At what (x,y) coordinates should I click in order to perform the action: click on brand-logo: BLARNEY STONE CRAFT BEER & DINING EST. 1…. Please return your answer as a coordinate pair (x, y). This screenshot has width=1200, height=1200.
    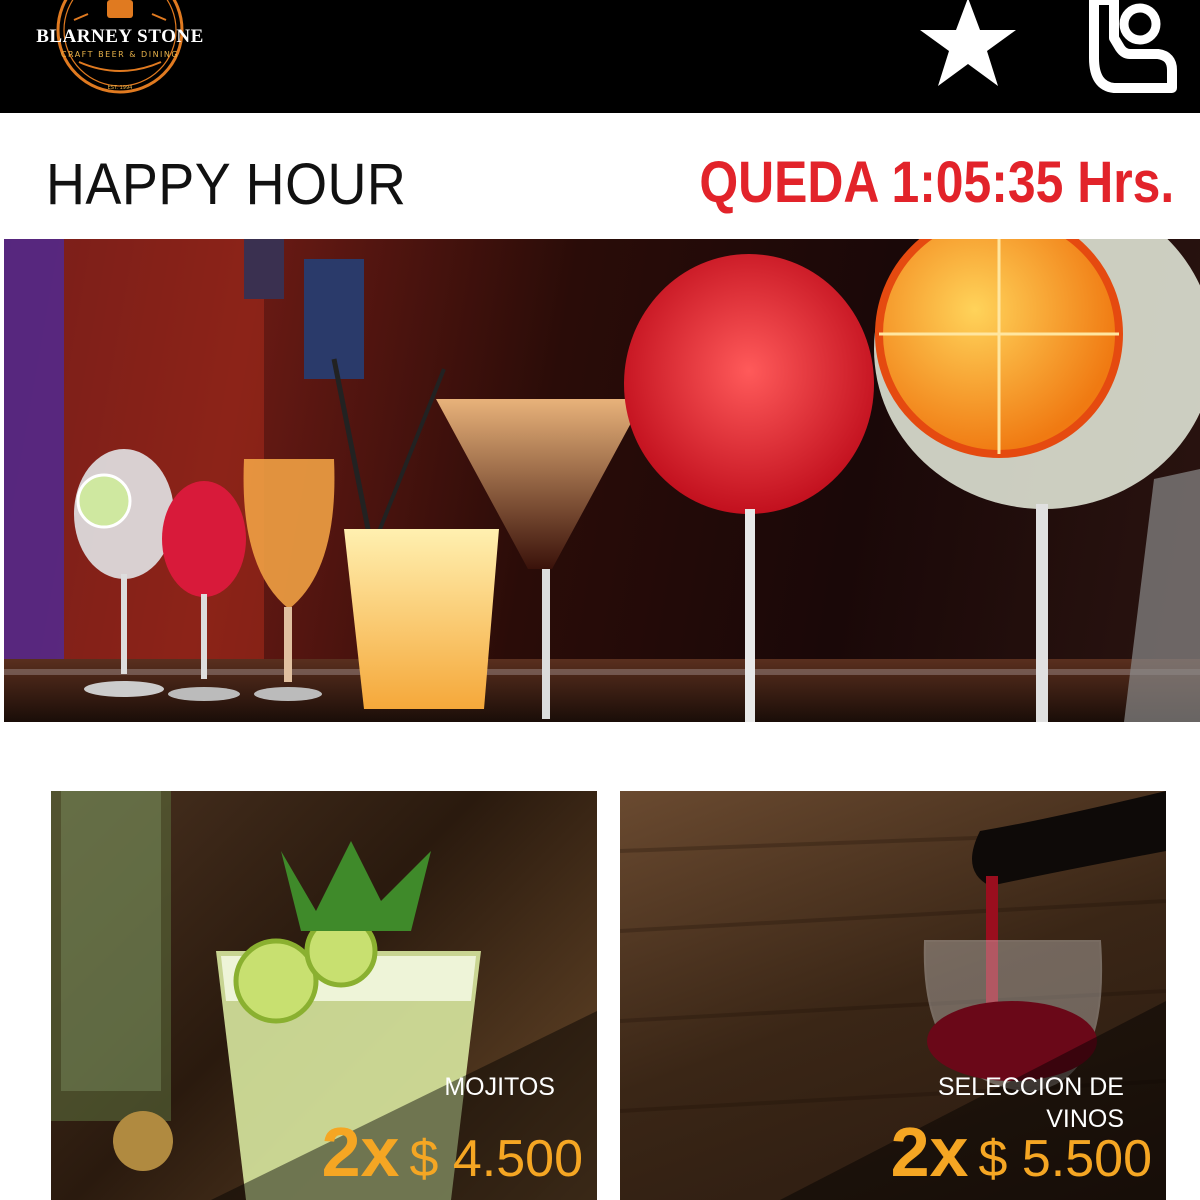
    Looking at the image, I should click on (120, 55).